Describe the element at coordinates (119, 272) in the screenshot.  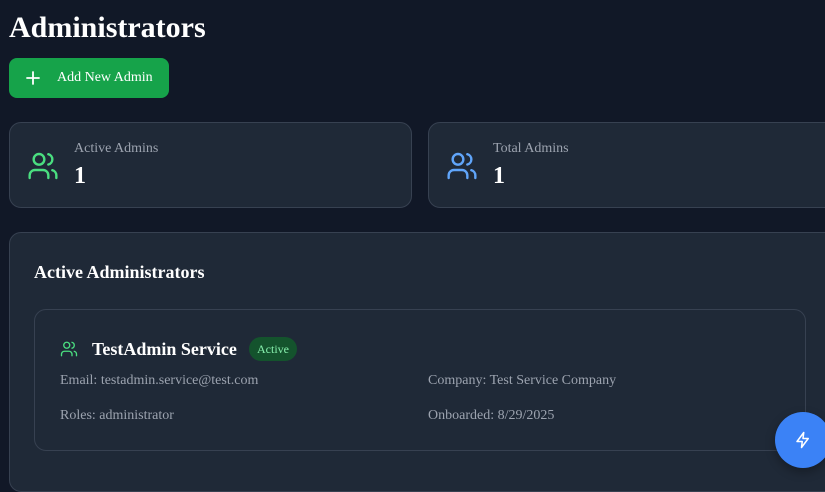
I see `section-title: Active Administrators` at that location.